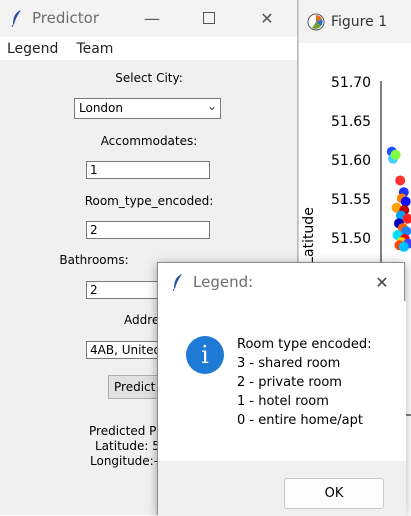  What do you see at coordinates (359, 21) in the screenshot?
I see `figure-title: Figure 1` at bounding box center [359, 21].